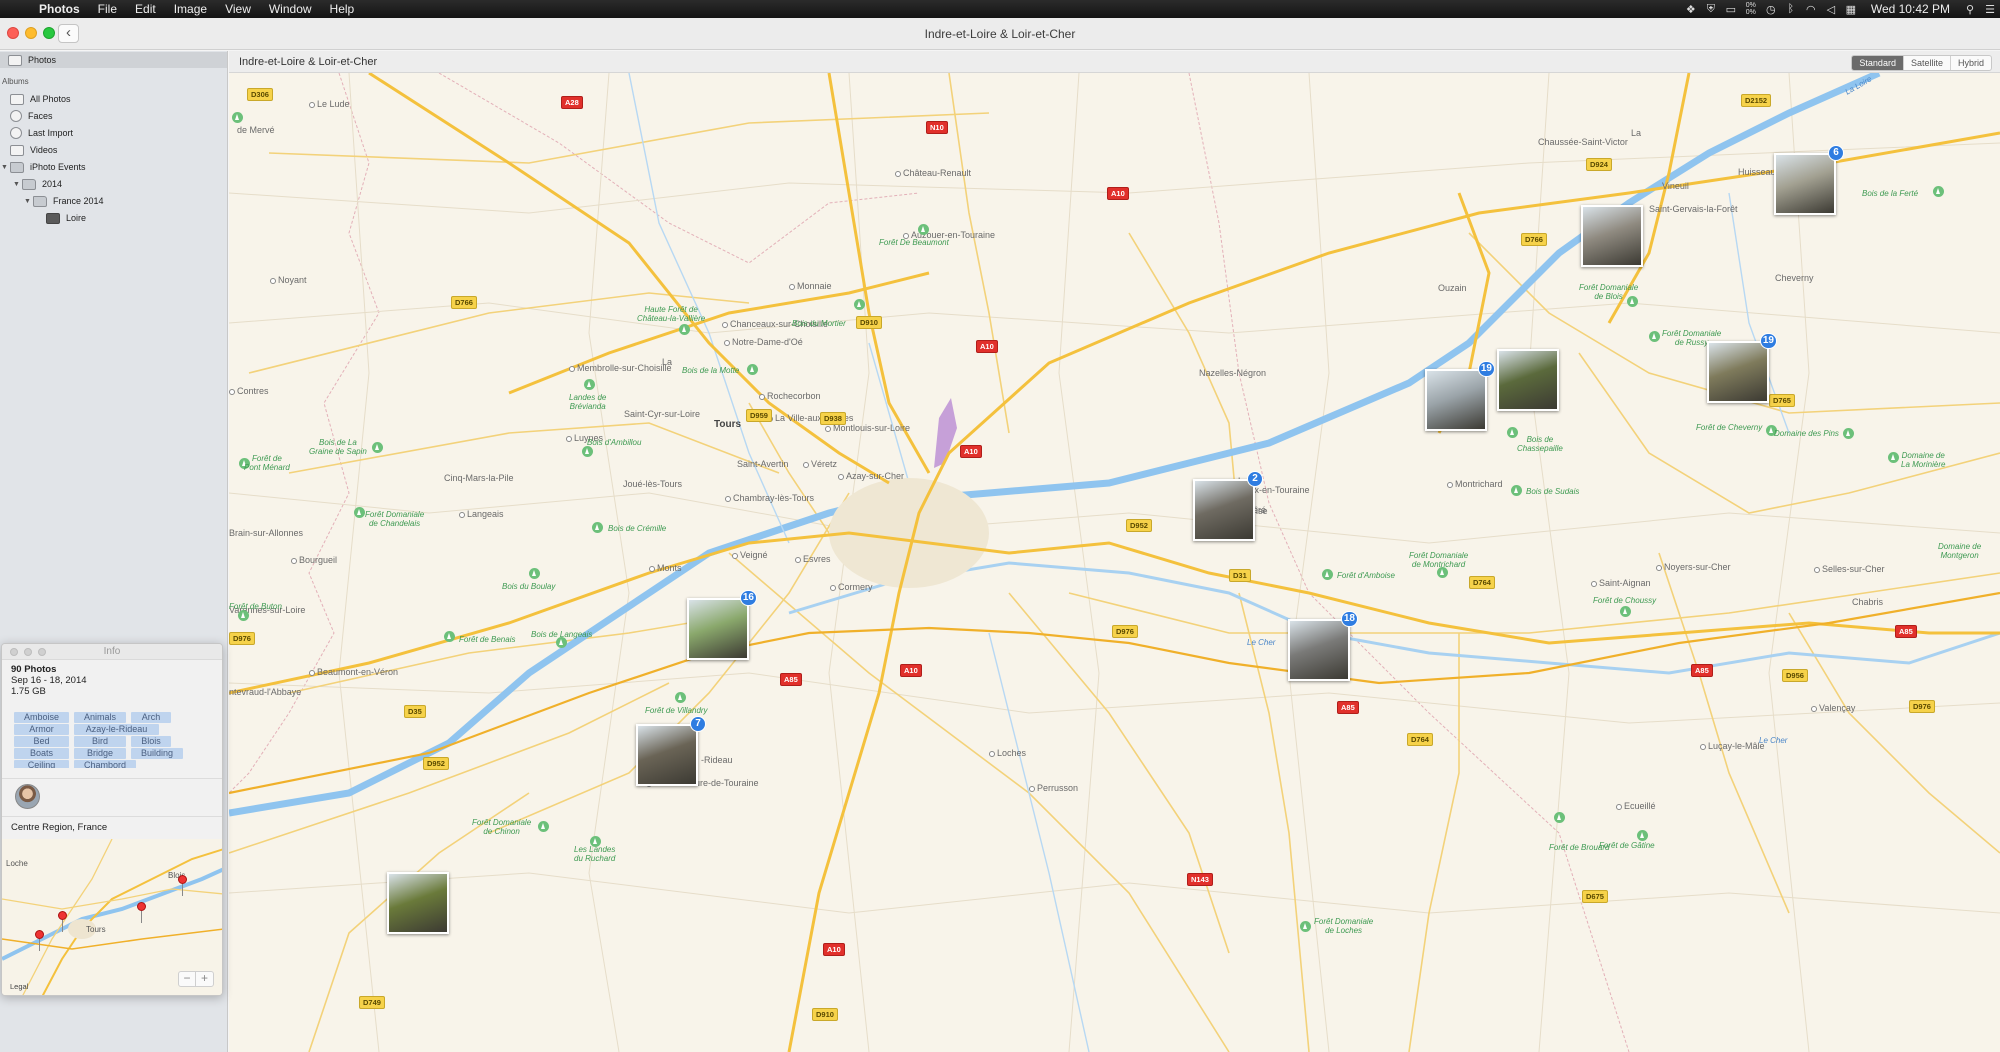 The image size is (2000, 1052). I want to click on menu-app: Photos, so click(59, 9).